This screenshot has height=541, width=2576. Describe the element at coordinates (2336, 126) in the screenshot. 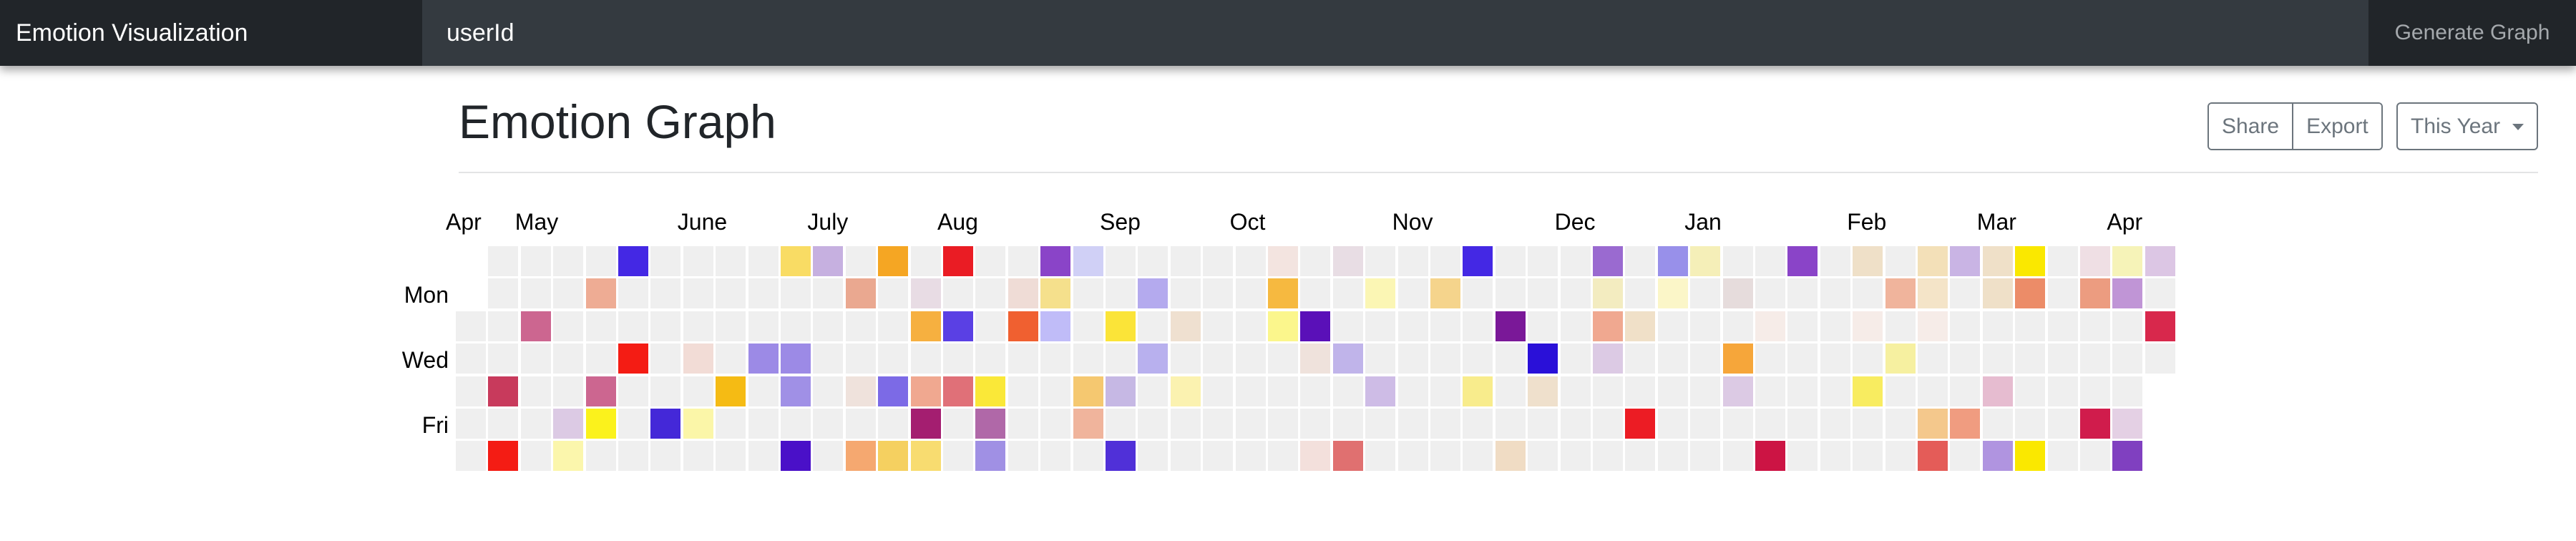

I see `export-button: Export` at that location.